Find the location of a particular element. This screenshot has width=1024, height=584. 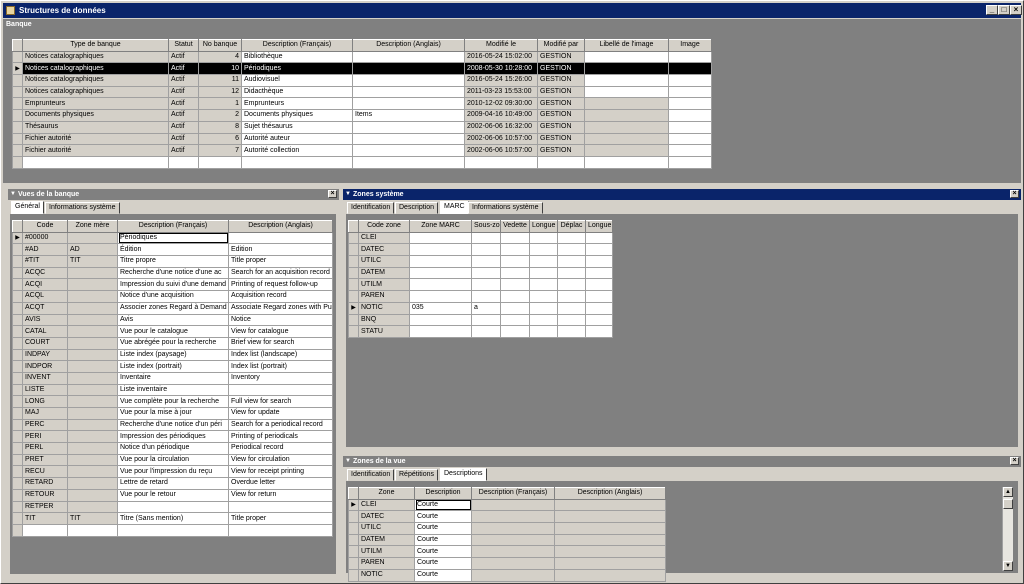

scroll-thumb is located at coordinates (1008, 504).